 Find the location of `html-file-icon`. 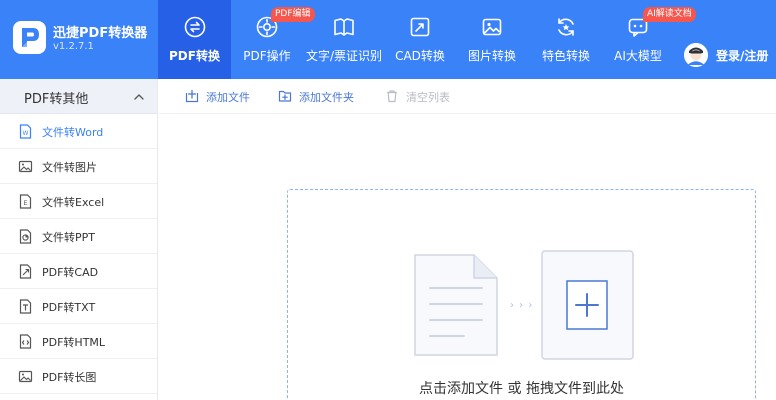

html-file-icon is located at coordinates (25, 341).